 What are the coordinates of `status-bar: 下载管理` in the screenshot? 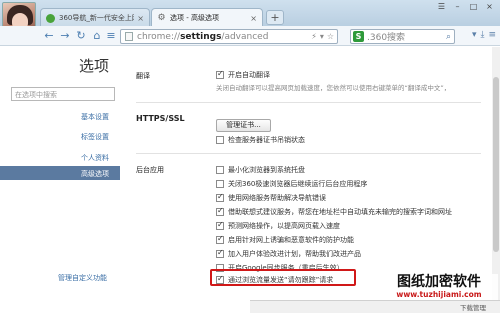 It's located at (375, 306).